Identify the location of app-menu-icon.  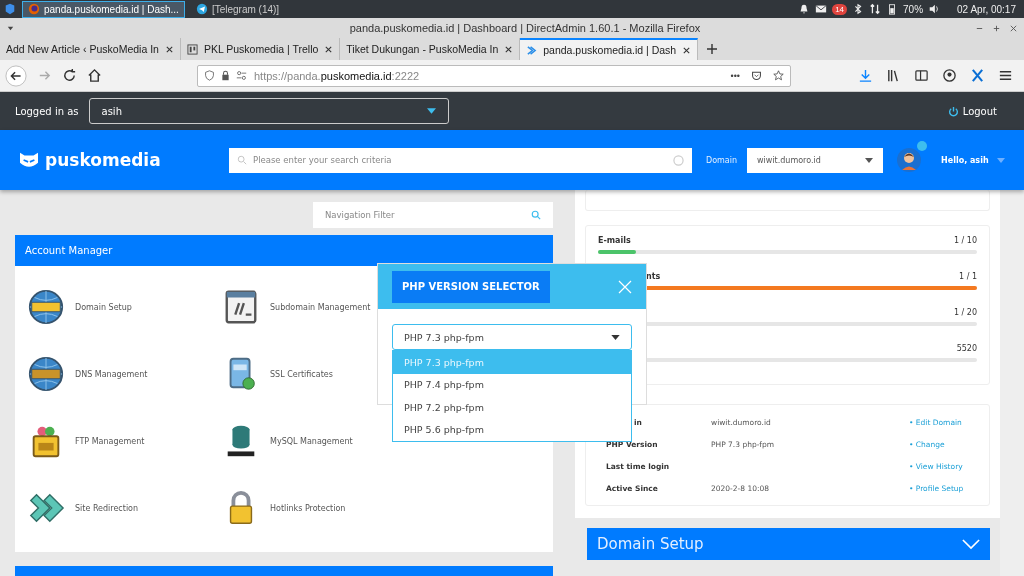
(10, 9).